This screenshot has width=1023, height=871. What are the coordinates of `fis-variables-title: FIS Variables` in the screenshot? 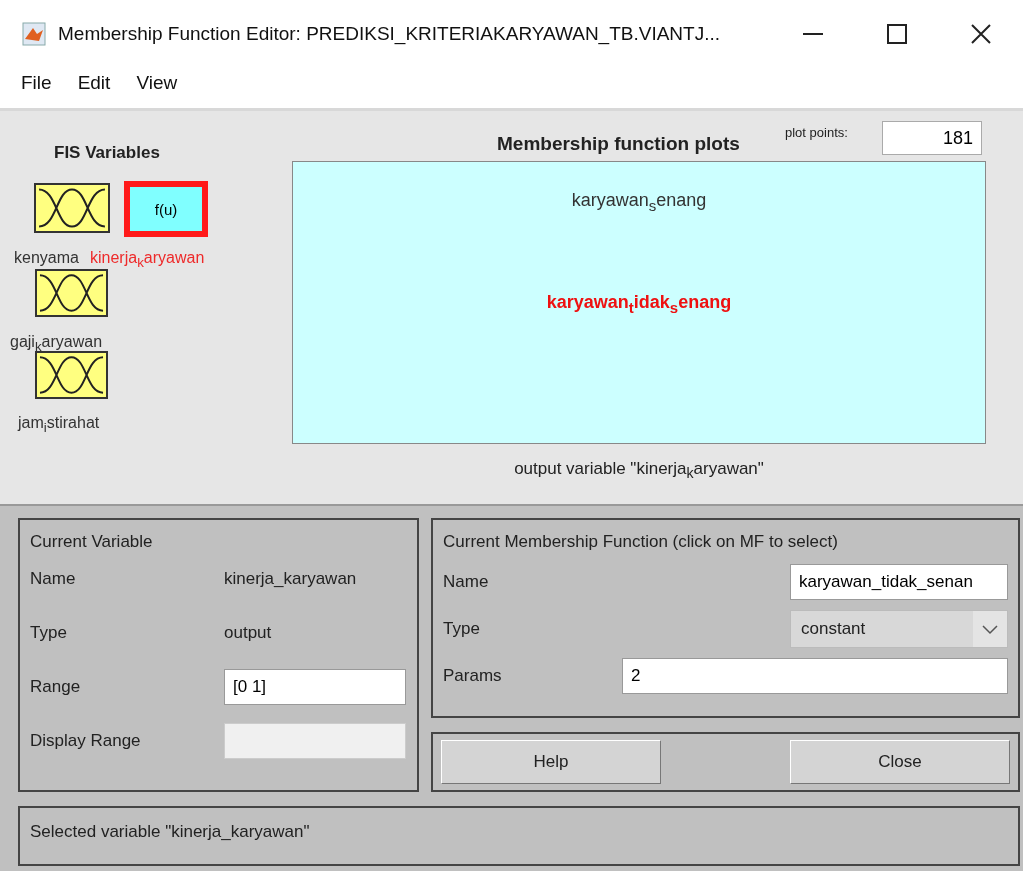 It's located at (107, 153).